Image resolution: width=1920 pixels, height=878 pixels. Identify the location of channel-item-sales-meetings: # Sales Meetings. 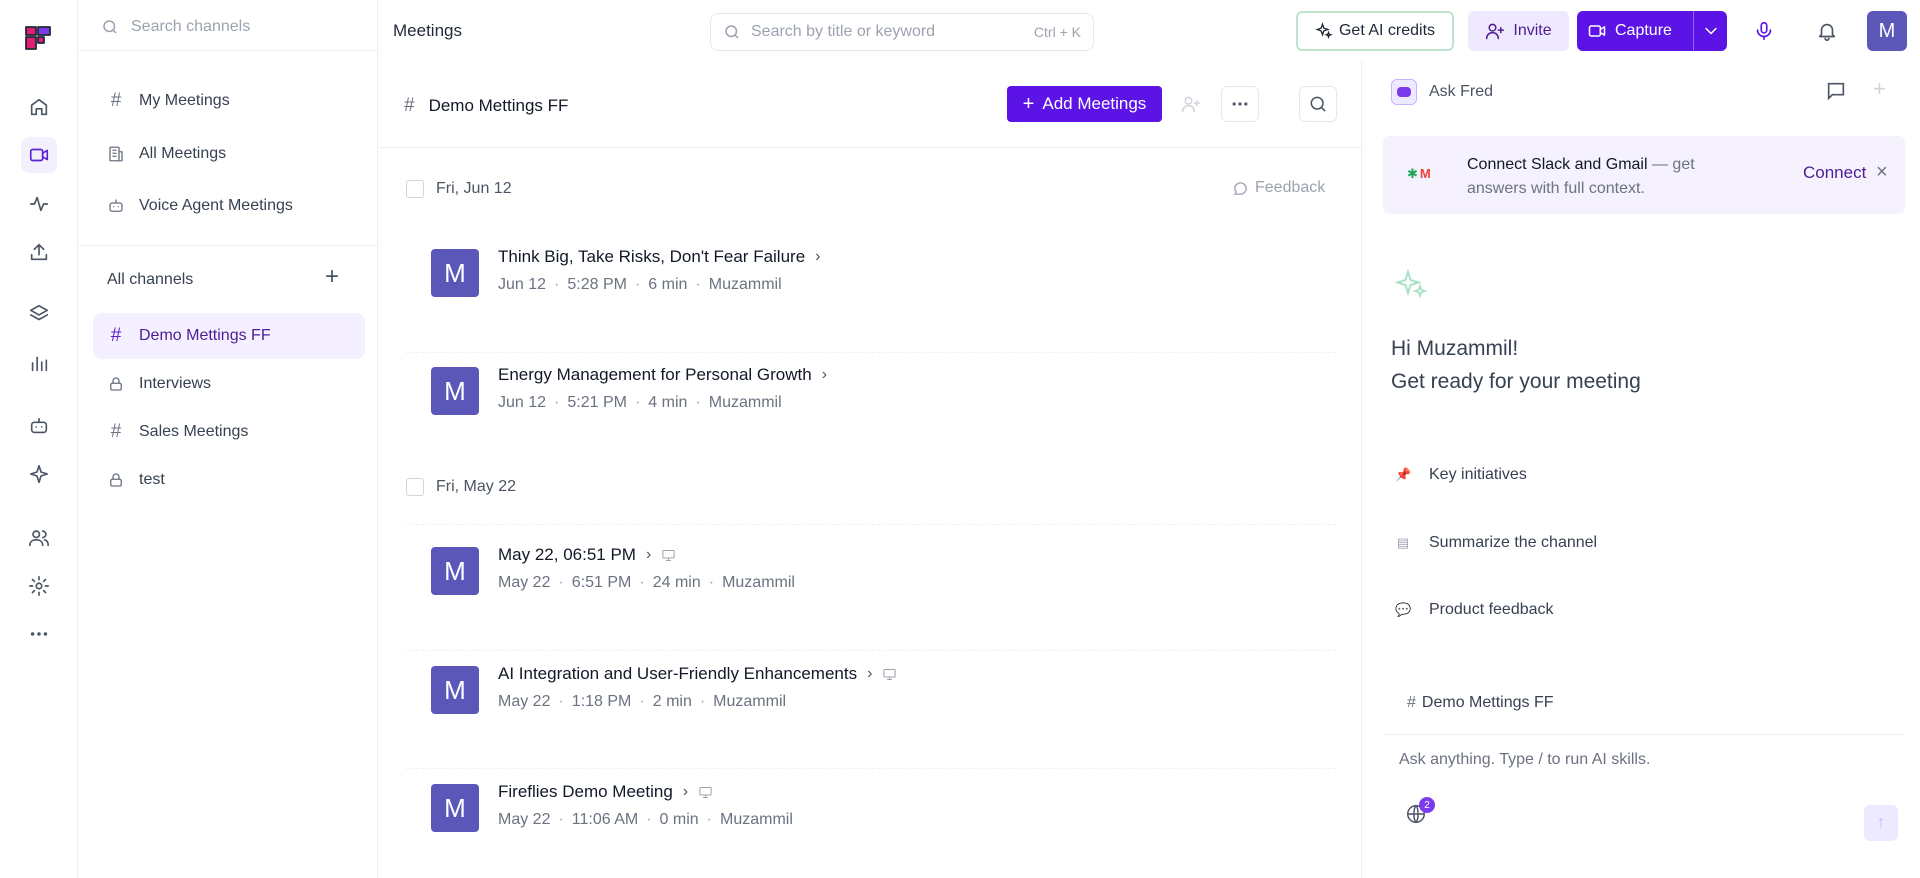
(229, 432).